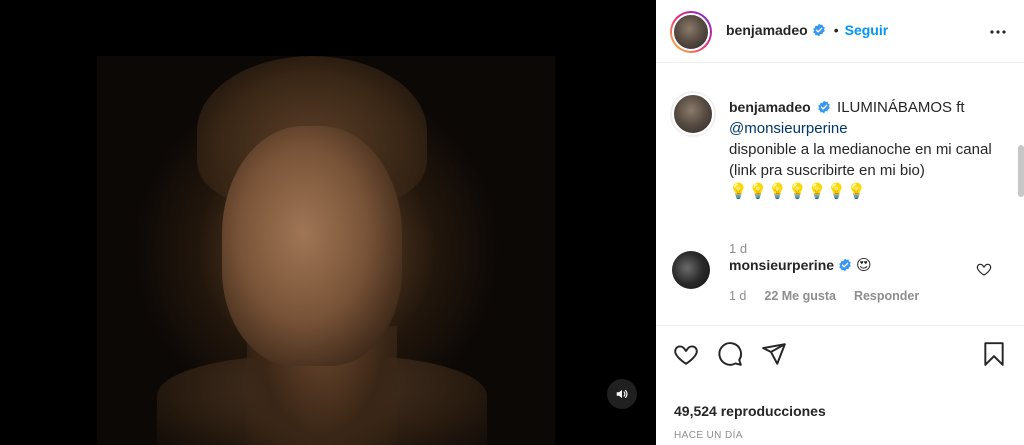 This screenshot has width=1024, height=445. What do you see at coordinates (840, 385) in the screenshot?
I see `post-actions: 49,524 reproducciones HACE UN DÍA` at bounding box center [840, 385].